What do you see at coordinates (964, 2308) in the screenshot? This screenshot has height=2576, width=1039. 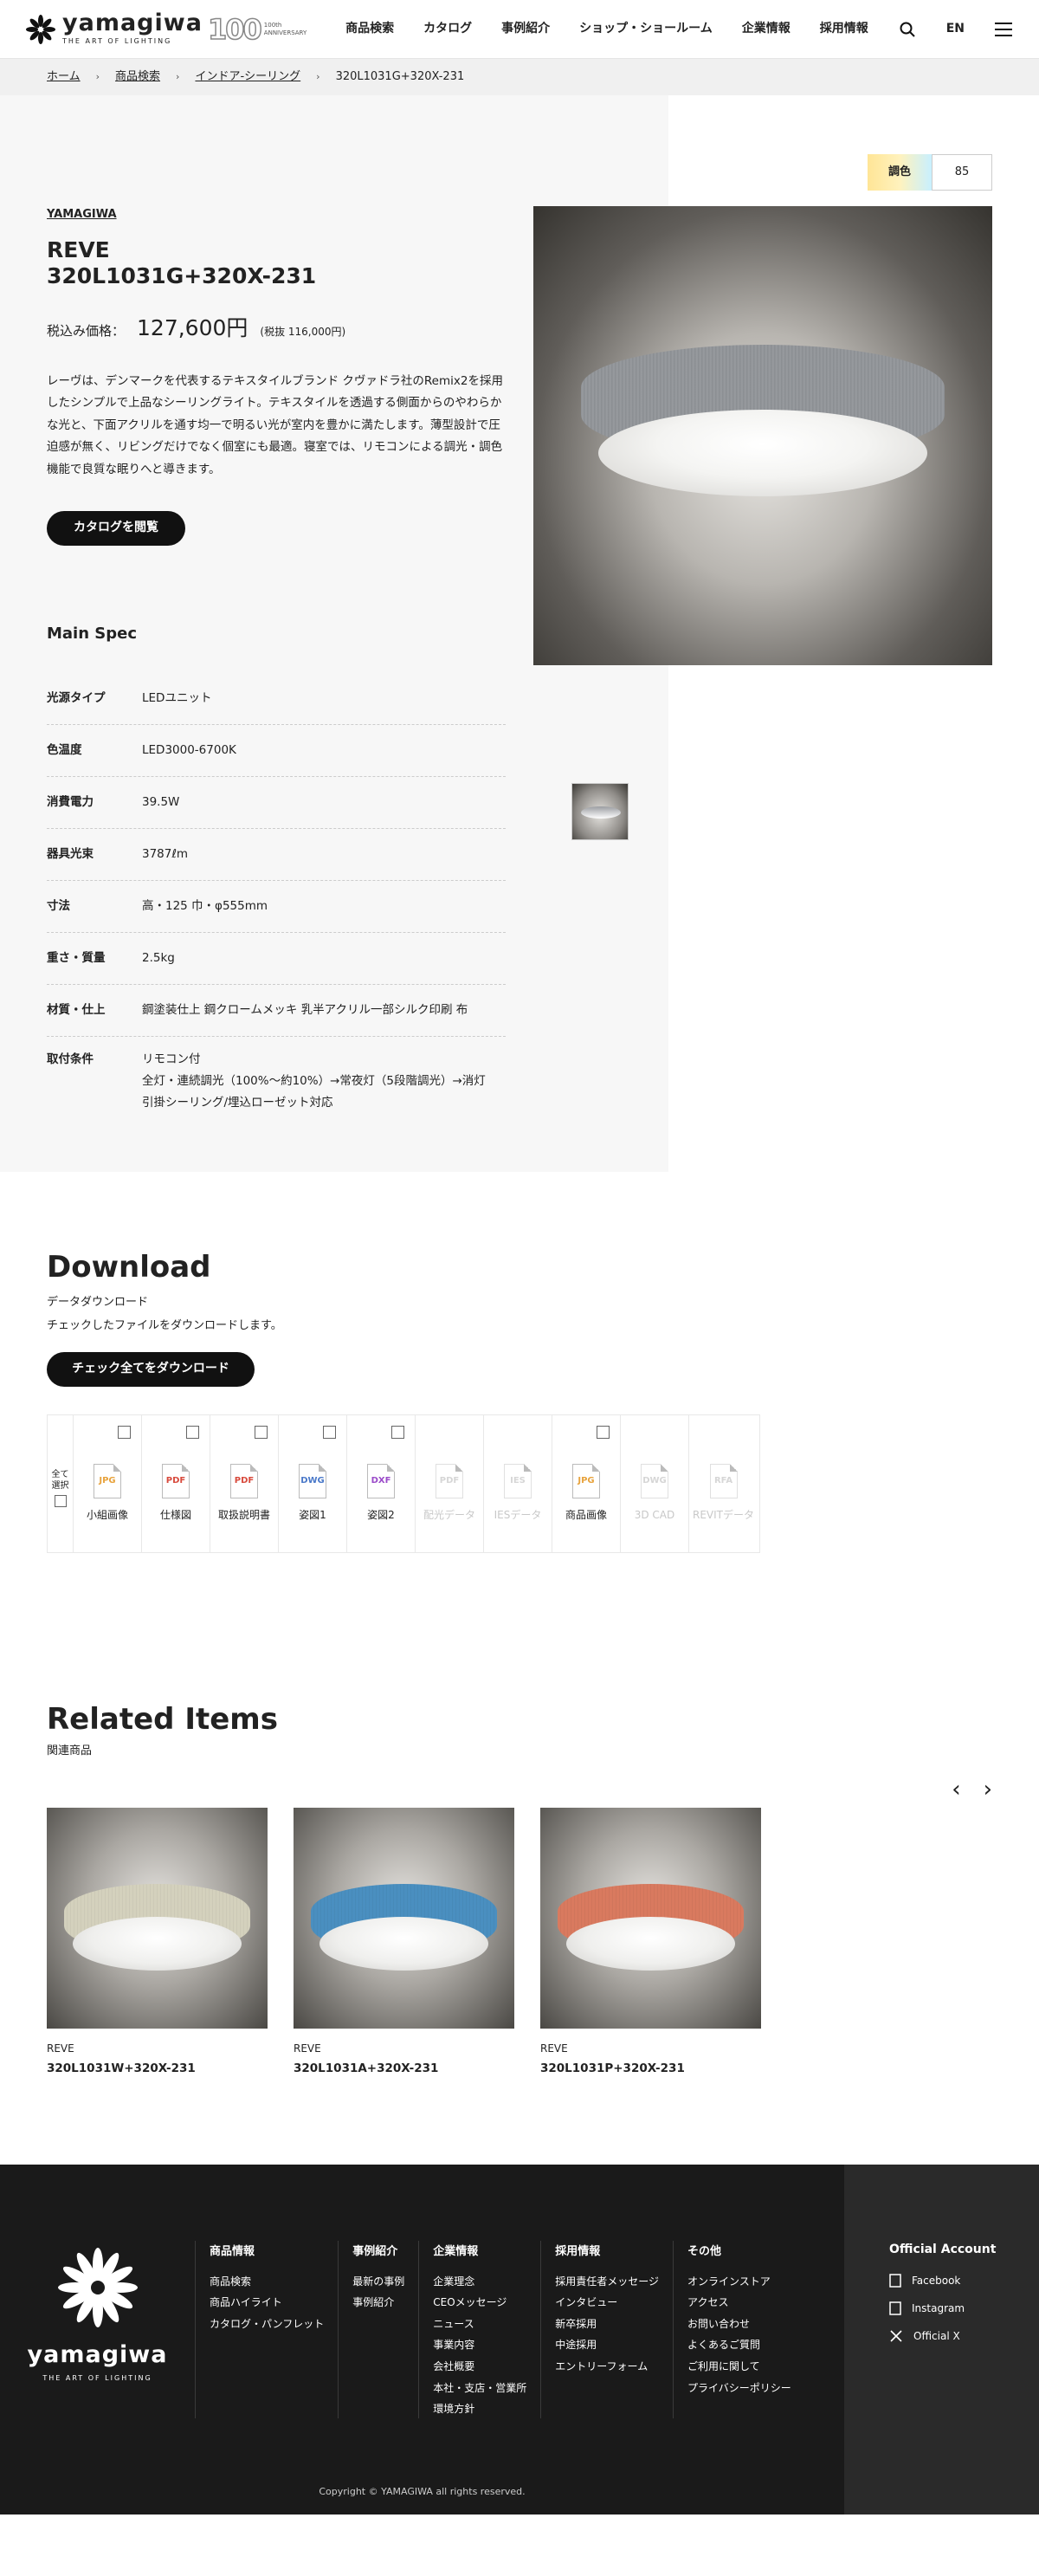 I see `sns-instagram: Instagram` at bounding box center [964, 2308].